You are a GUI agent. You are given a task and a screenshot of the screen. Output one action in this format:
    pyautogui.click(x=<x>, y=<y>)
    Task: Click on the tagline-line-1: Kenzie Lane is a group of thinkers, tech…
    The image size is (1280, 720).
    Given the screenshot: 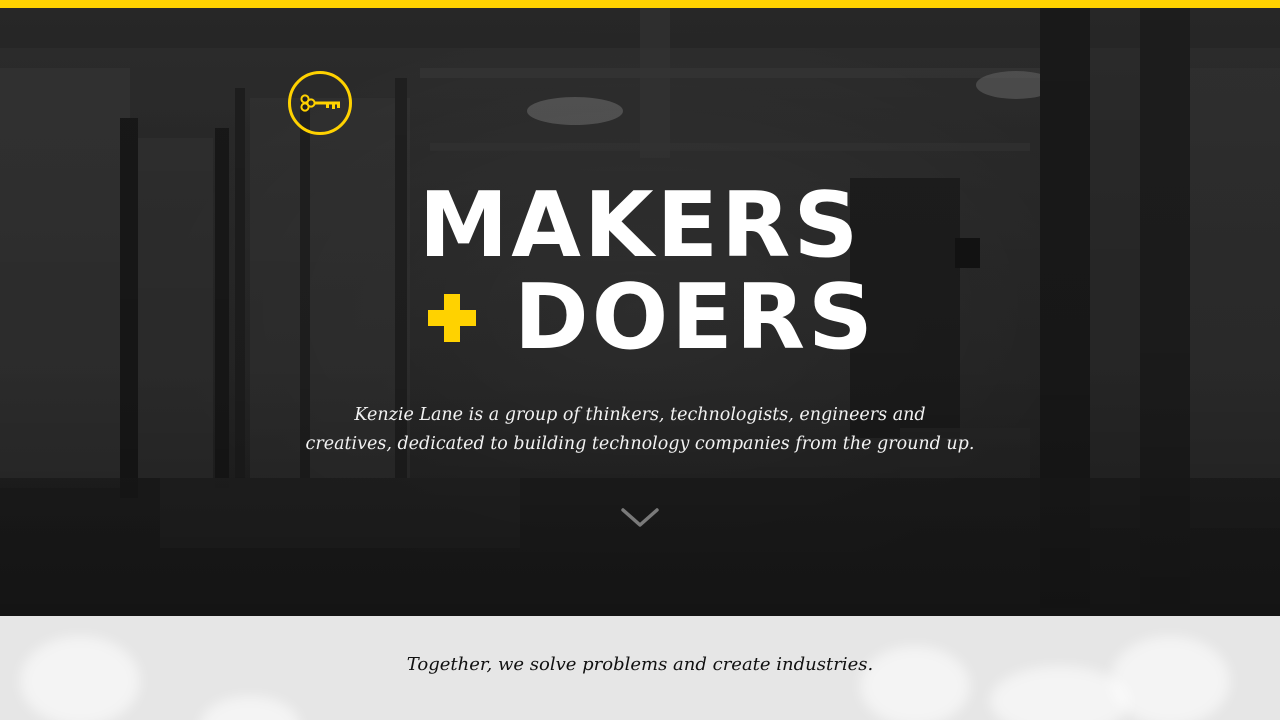 What is the action you would take?
    pyautogui.click(x=640, y=415)
    